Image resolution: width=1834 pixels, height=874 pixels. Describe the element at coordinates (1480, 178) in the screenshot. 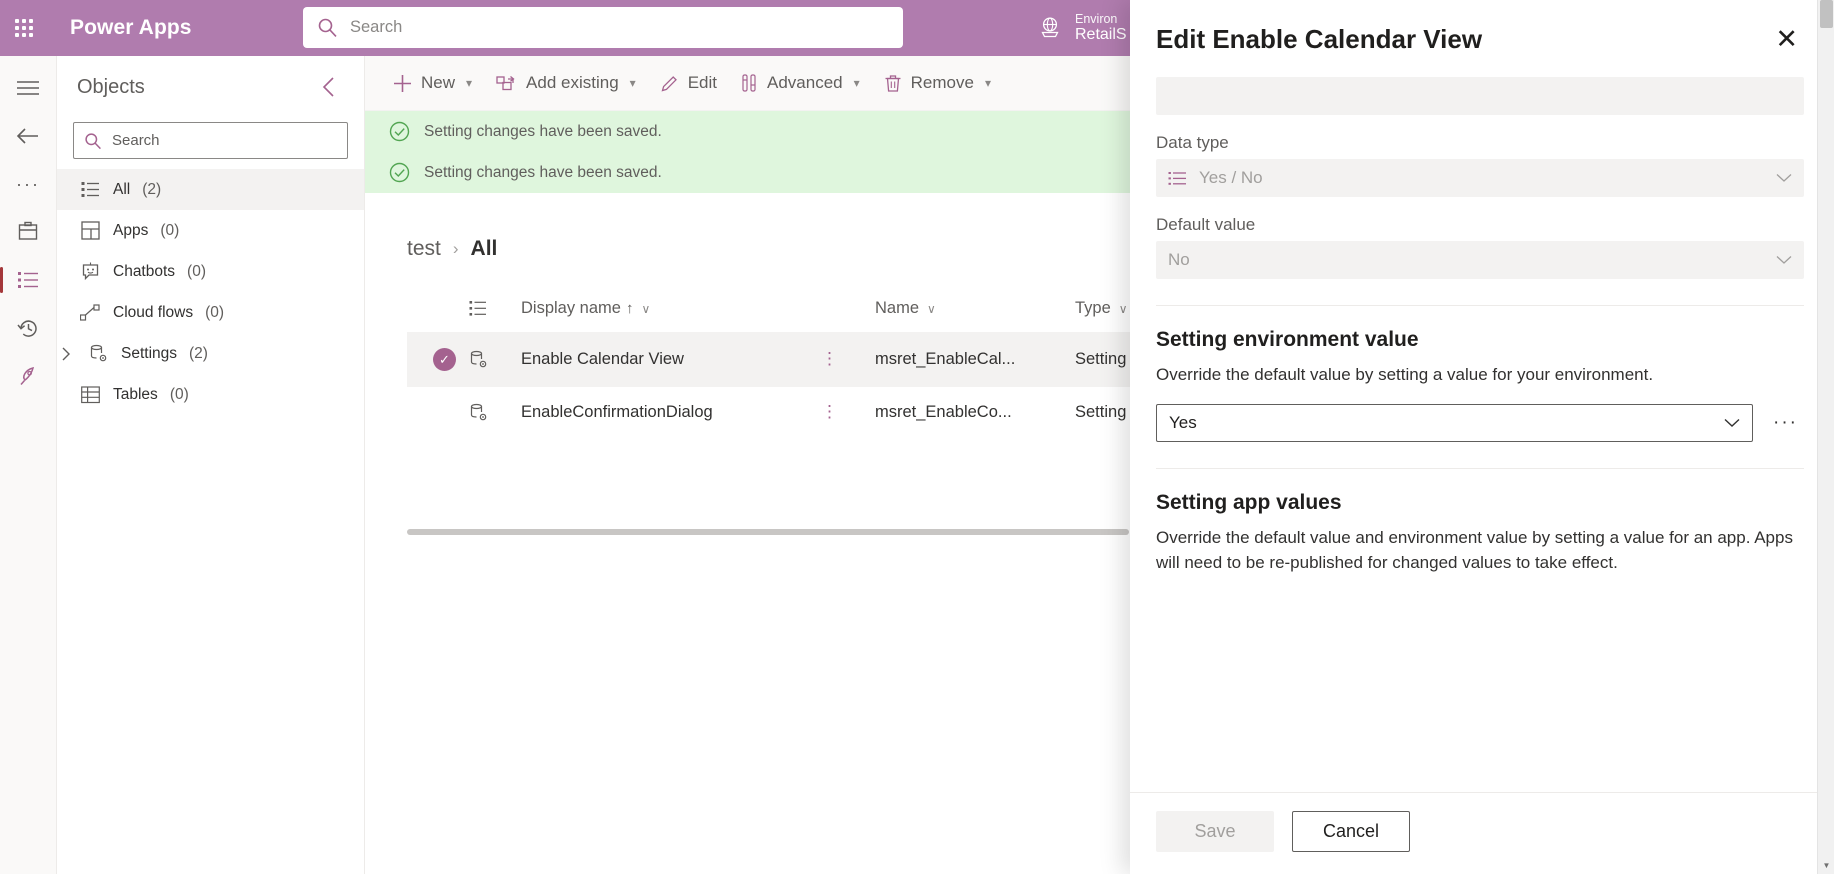

I see `data-type-dropdown: Yes / No` at that location.